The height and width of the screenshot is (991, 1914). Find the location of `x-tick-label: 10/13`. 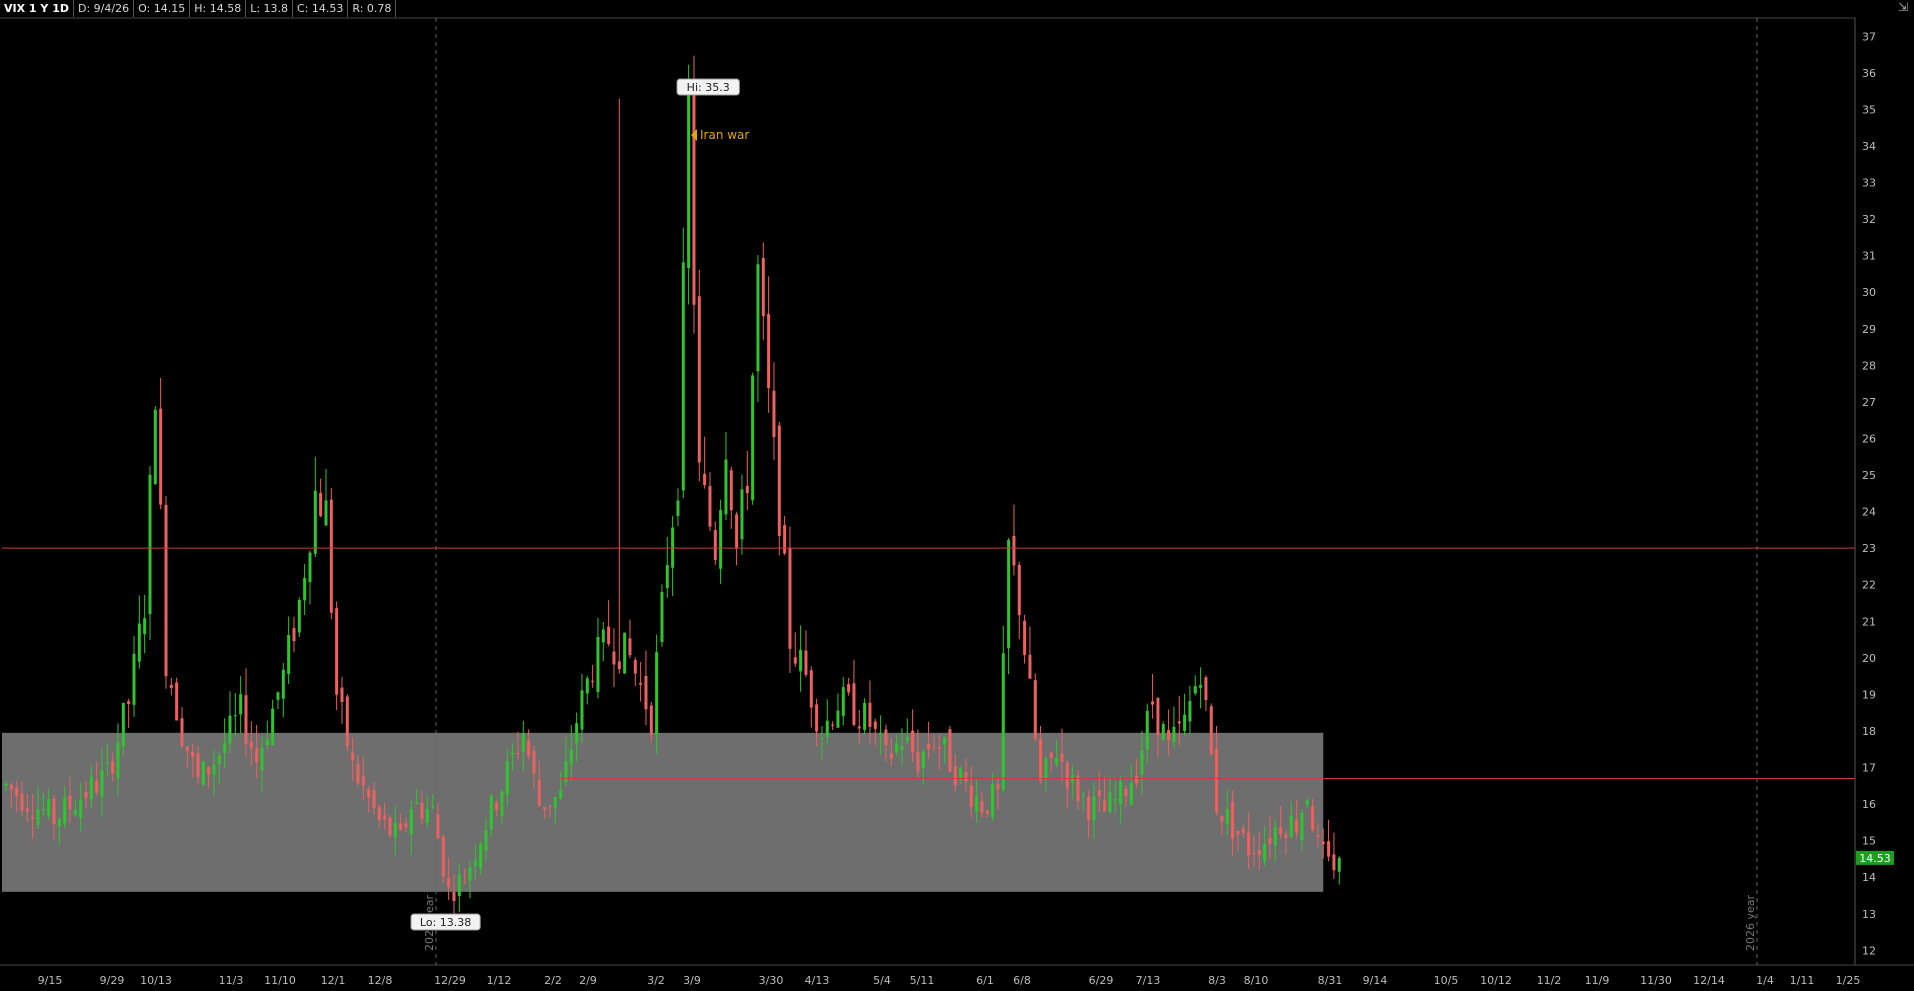

x-tick-label: 10/13 is located at coordinates (156, 980).